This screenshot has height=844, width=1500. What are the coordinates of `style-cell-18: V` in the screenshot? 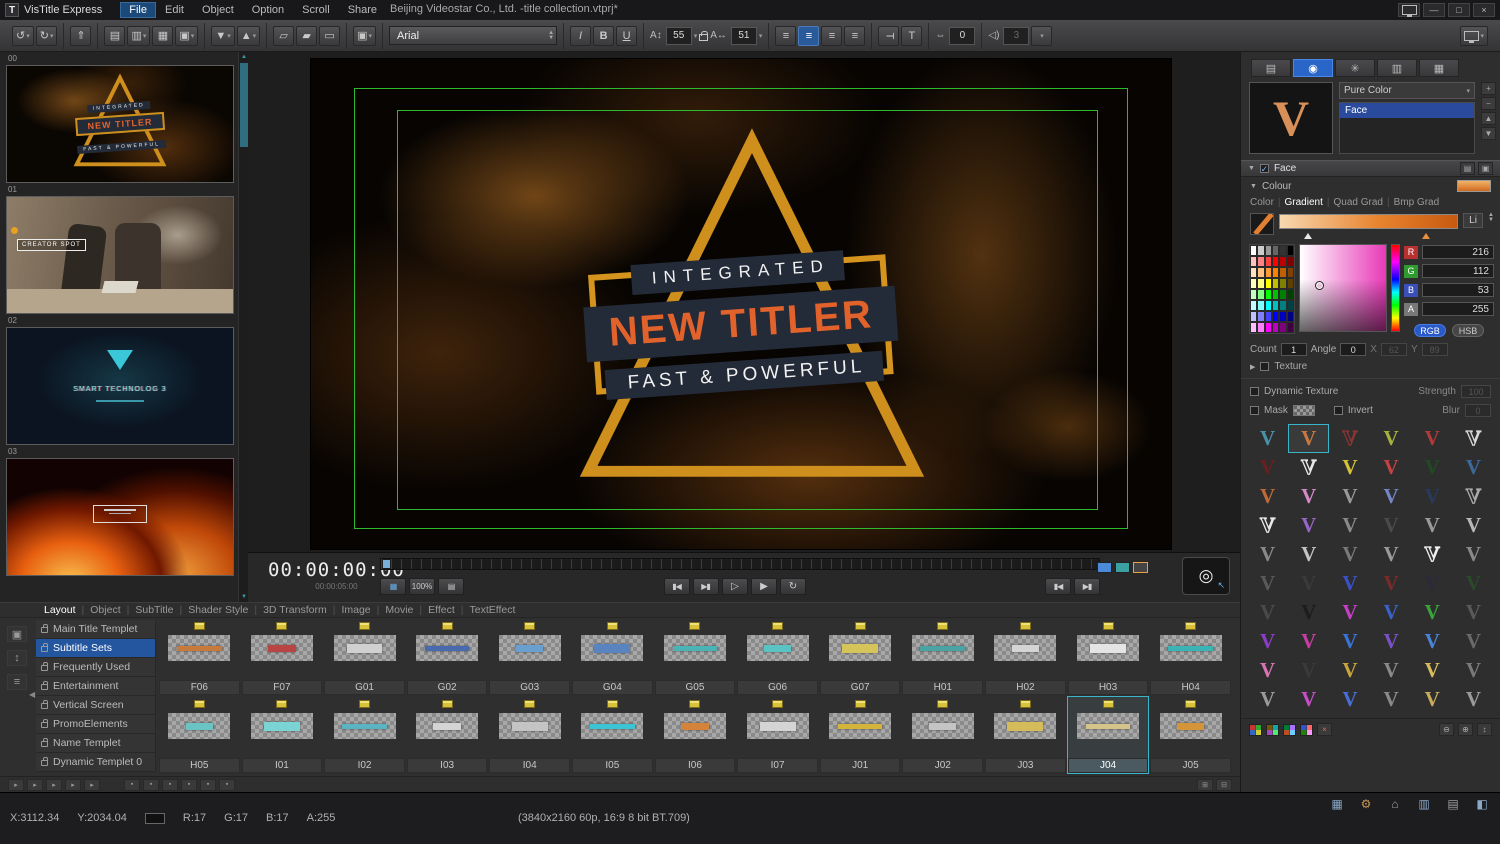 It's located at (1267, 525).